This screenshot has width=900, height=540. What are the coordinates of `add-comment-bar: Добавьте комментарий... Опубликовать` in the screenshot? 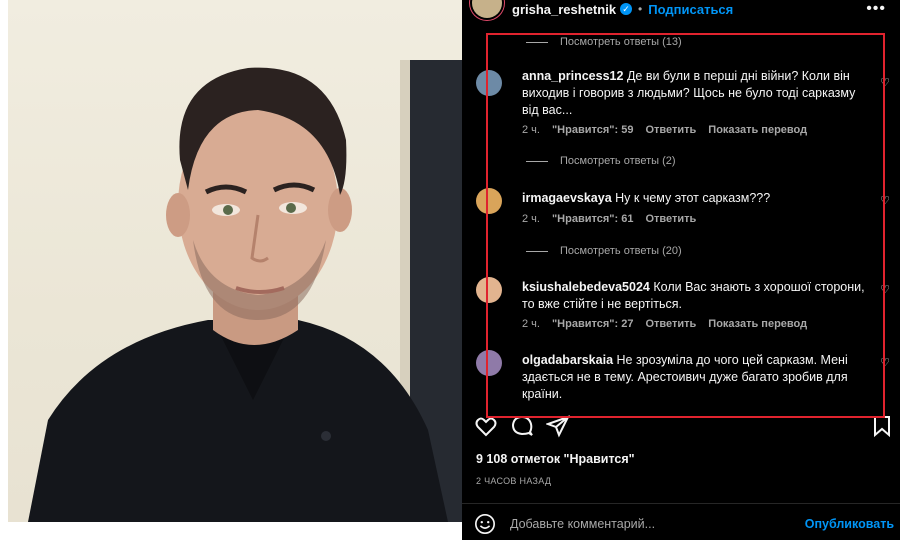 It's located at (684, 524).